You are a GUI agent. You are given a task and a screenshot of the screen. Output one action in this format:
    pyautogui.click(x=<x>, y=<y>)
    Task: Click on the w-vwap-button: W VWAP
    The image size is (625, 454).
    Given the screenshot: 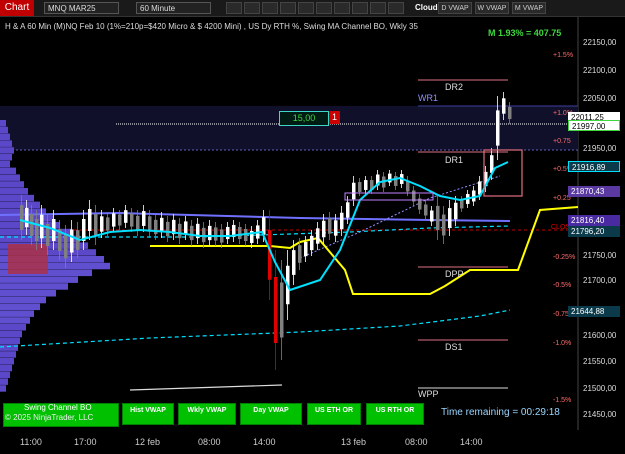 What is the action you would take?
    pyautogui.click(x=492, y=8)
    